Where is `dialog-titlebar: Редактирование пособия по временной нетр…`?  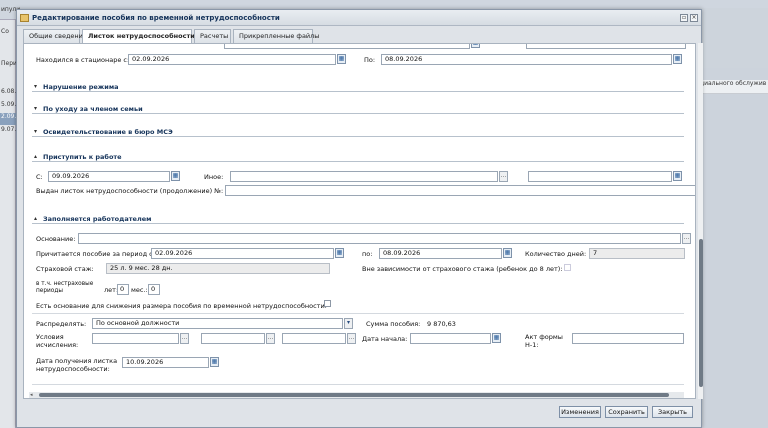
dialog-titlebar: Редактирование пособия по временной нетр… is located at coordinates (359, 18).